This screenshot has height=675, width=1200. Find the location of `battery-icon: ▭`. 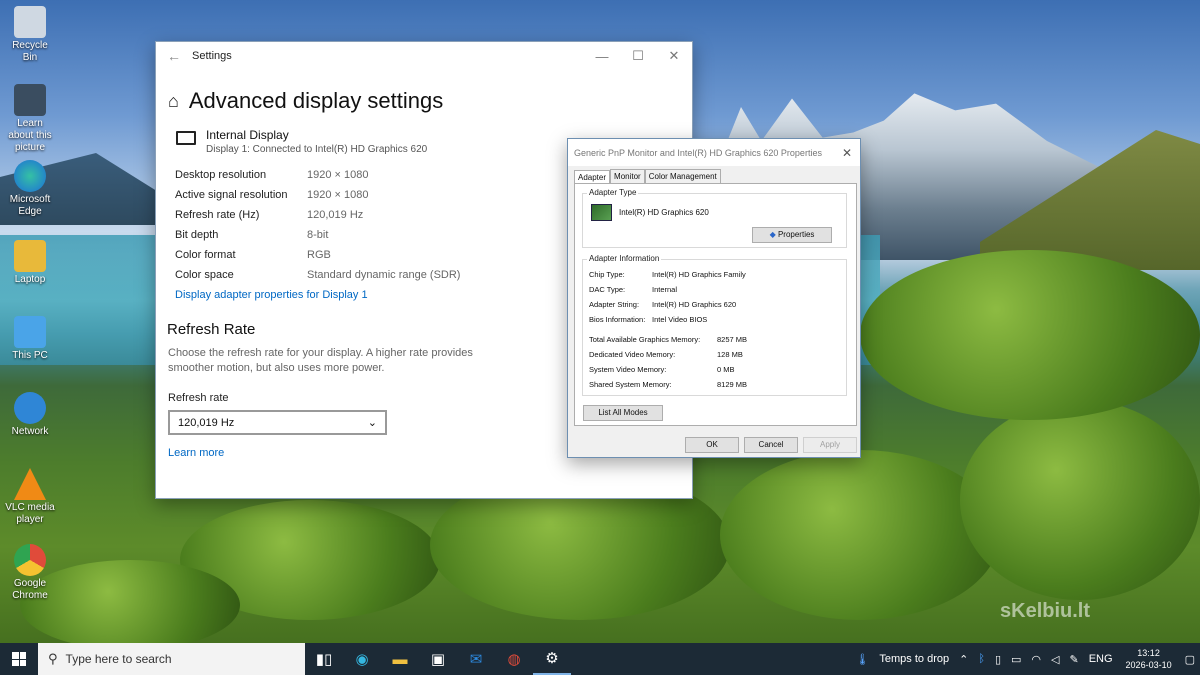

battery-icon: ▭ is located at coordinates (1016, 659).